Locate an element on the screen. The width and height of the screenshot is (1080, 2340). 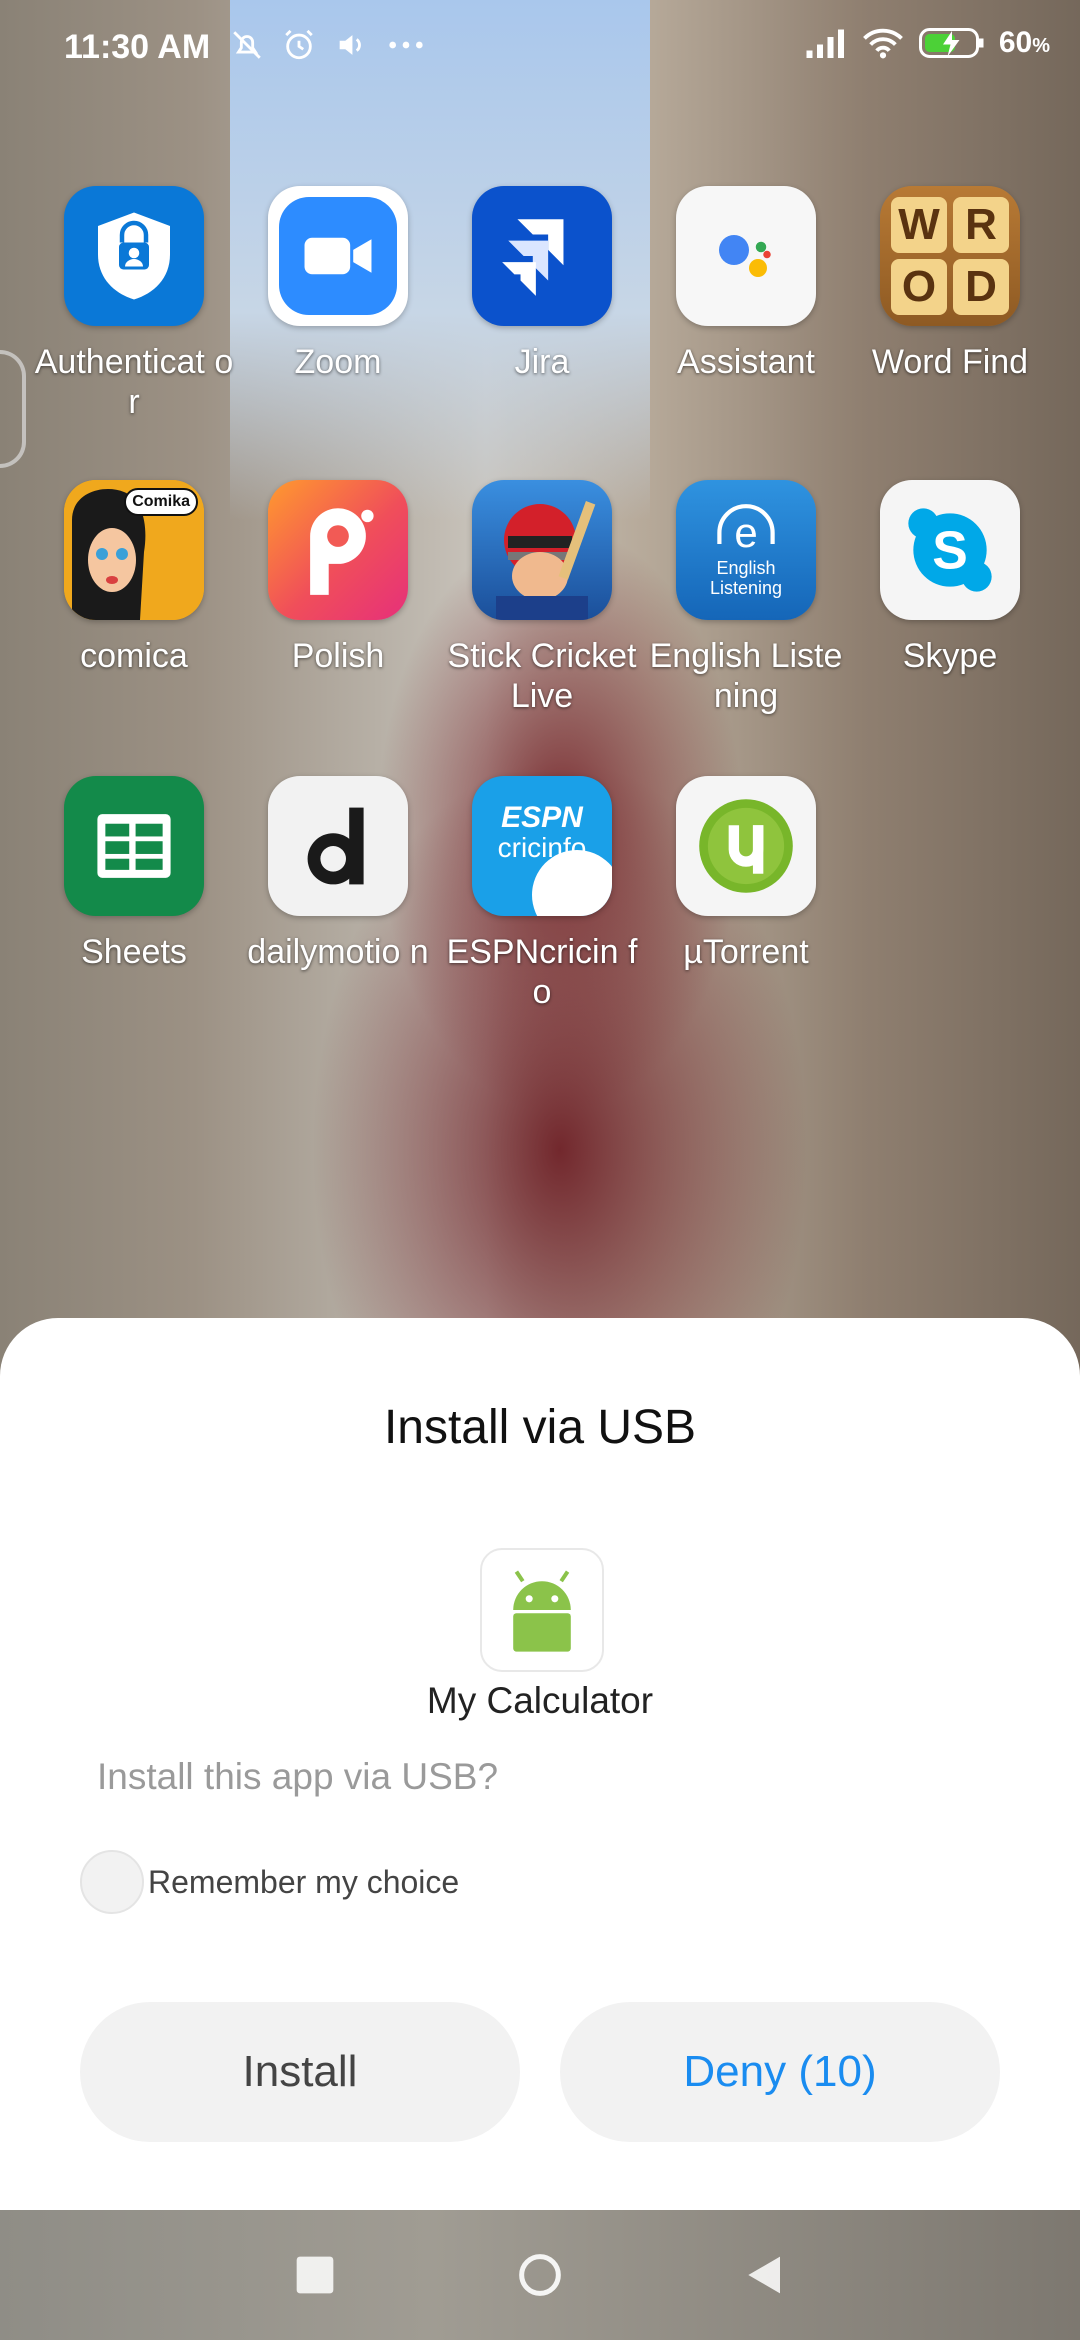
app-label: Polish is located at coordinates (338, 656).